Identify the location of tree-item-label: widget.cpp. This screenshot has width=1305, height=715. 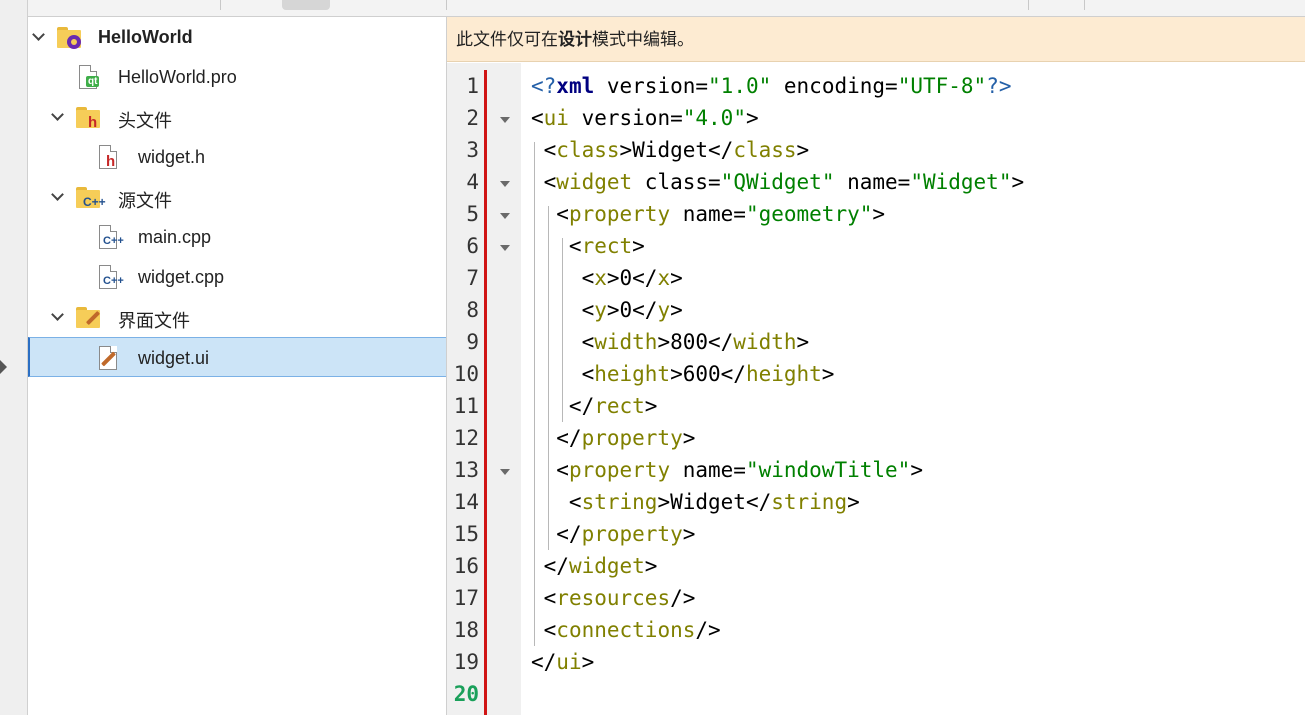
(181, 277).